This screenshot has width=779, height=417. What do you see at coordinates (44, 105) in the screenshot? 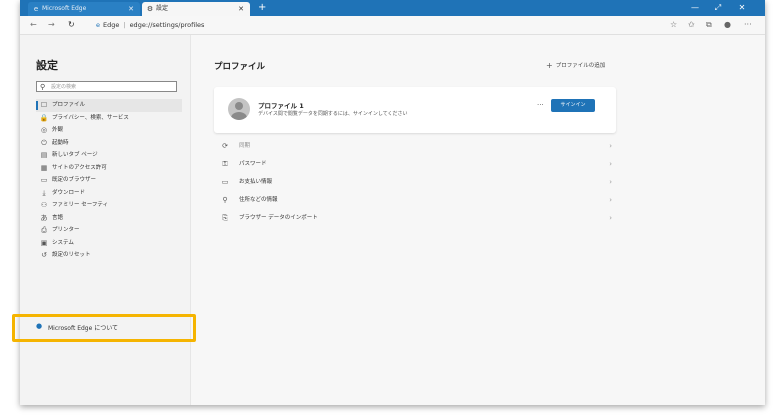
I see `profile-icon: ☐` at bounding box center [44, 105].